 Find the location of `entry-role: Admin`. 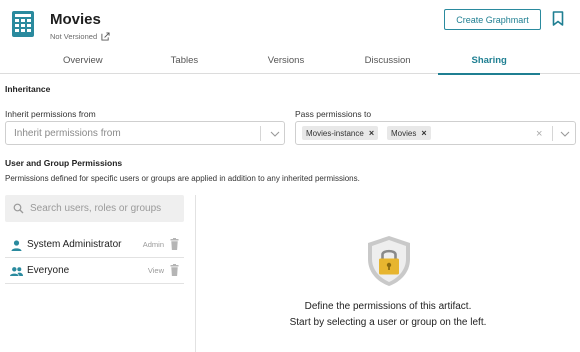

entry-role: Admin is located at coordinates (153, 244).